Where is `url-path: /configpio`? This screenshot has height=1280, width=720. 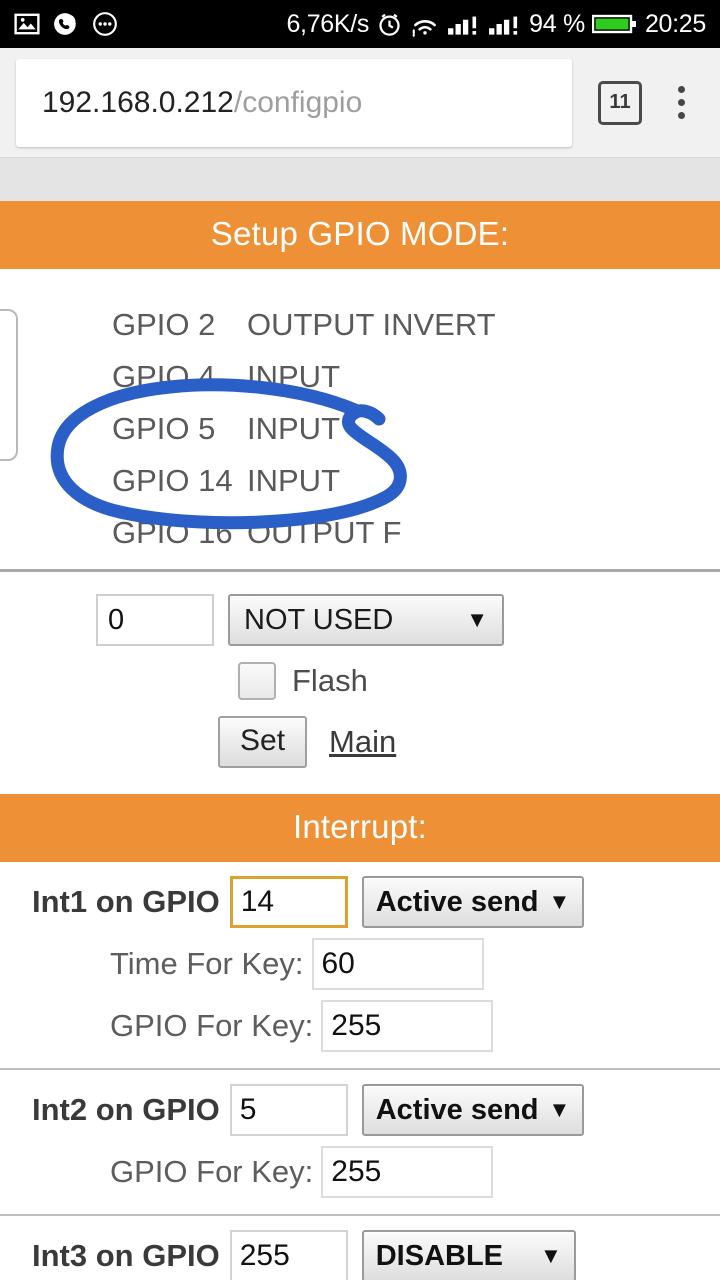 url-path: /configpio is located at coordinates (298, 102).